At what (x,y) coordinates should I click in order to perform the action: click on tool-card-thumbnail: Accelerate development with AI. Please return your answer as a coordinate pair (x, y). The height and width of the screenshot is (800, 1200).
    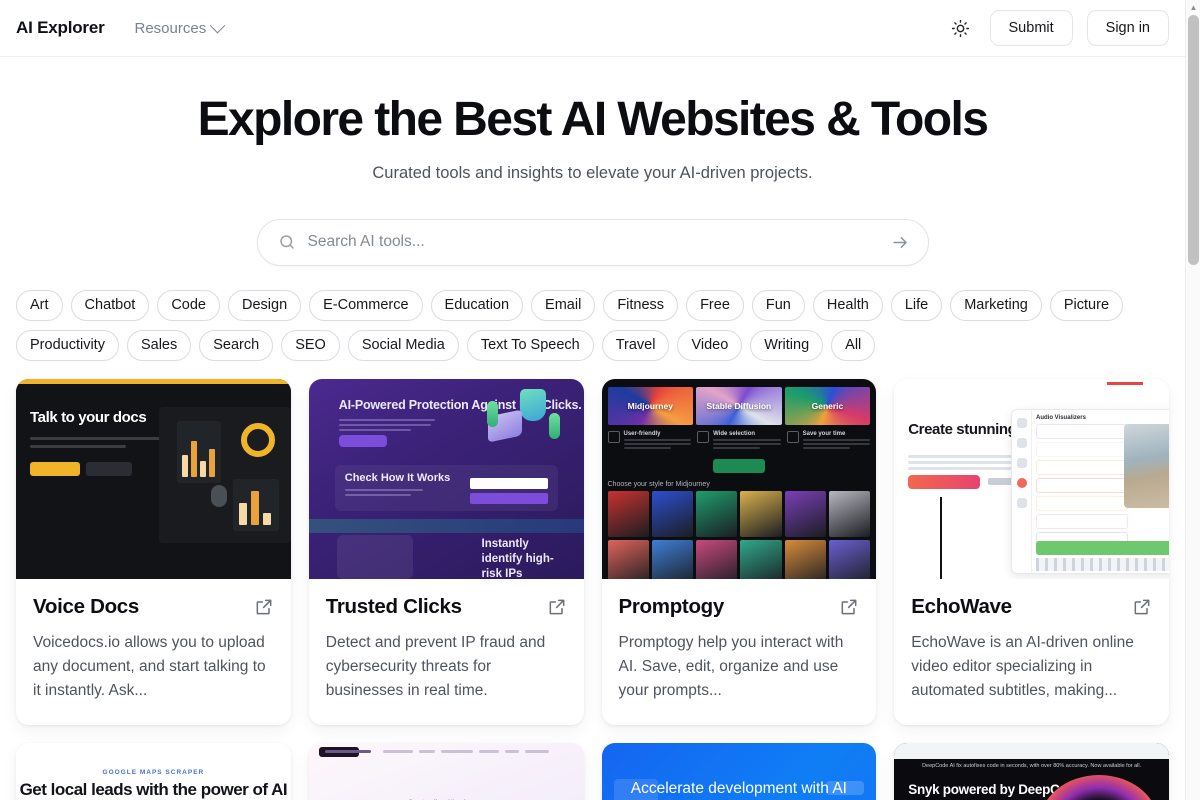
    Looking at the image, I should click on (739, 771).